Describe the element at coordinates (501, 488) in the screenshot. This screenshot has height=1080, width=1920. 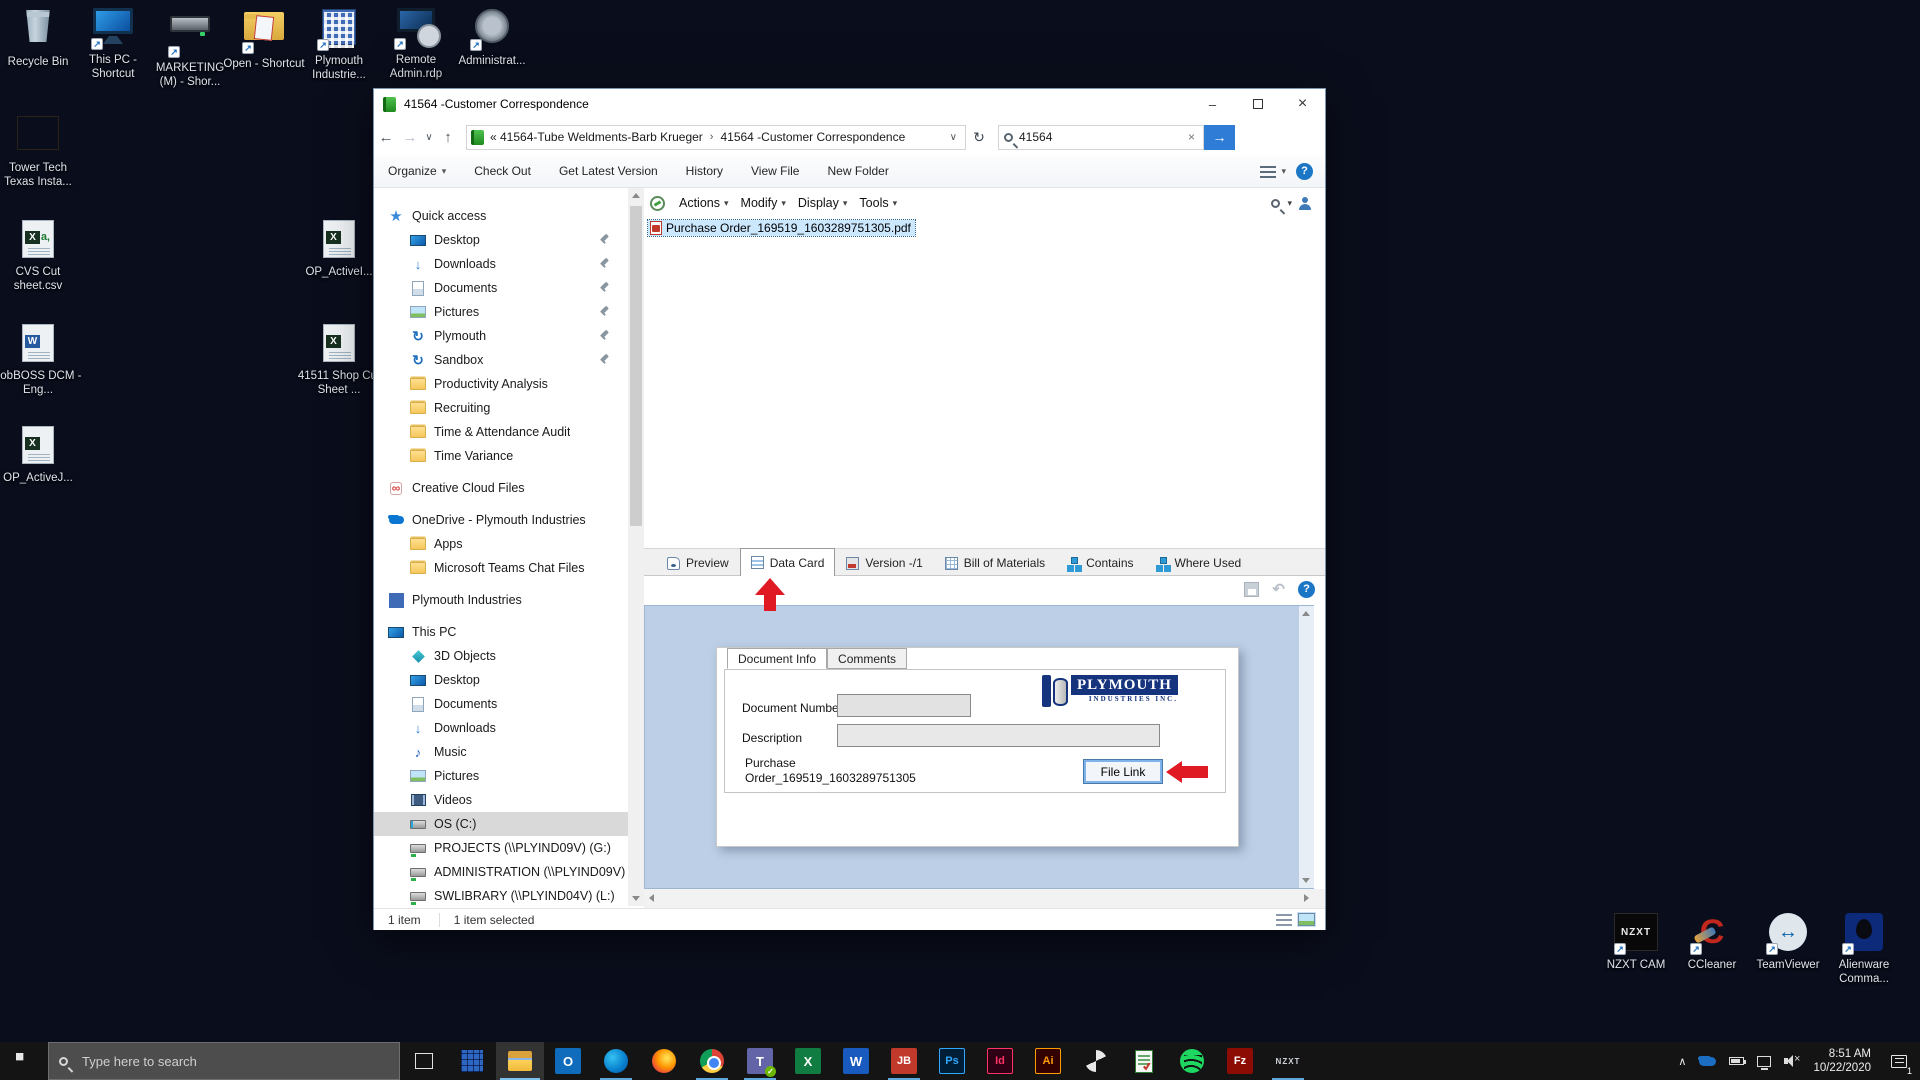
I see `sidebar-item-creative-cloud-files: Creative Cloud Files` at that location.